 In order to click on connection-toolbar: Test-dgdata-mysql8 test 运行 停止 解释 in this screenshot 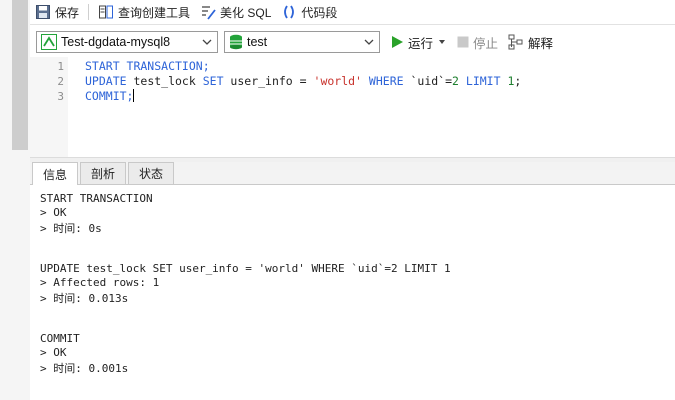, I will do `click(352, 42)`.